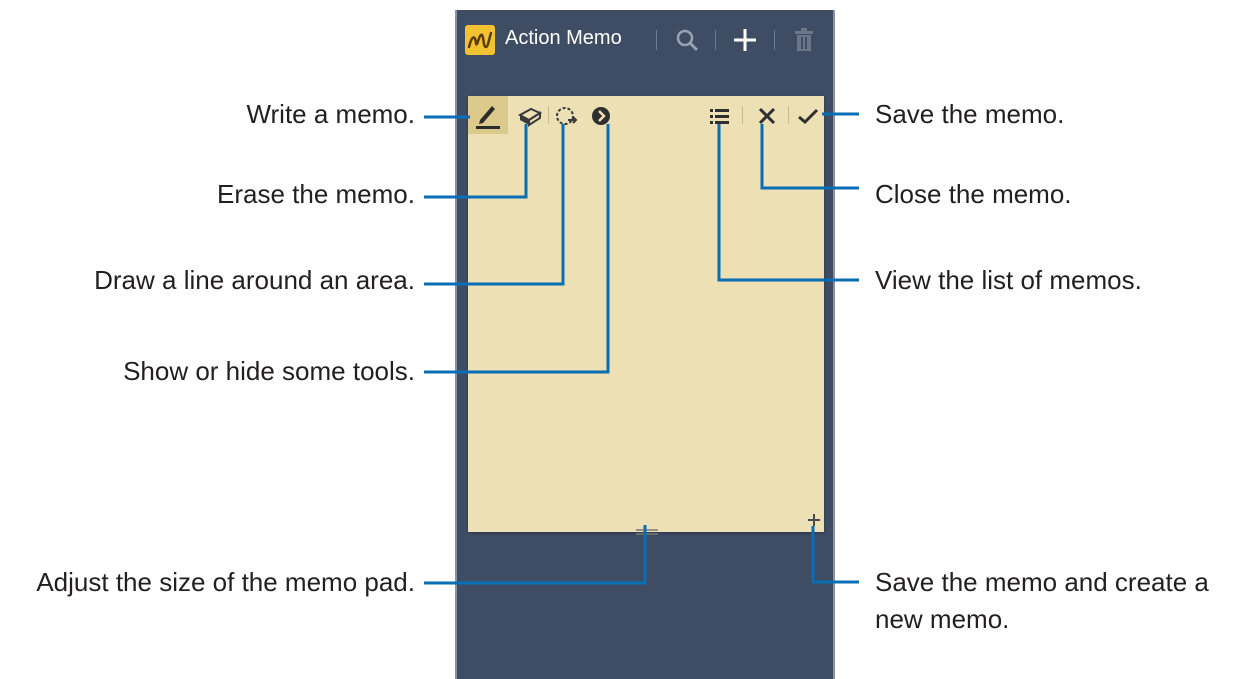  I want to click on callout-erase-memo: Erase the memo., so click(316, 194).